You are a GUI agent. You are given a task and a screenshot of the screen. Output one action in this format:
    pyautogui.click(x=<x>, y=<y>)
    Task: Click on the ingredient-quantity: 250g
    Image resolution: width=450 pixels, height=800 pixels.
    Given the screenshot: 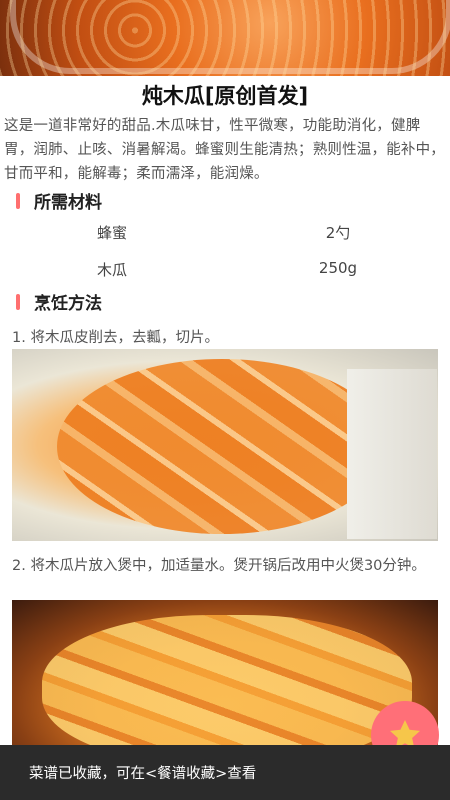 What is the action you would take?
    pyautogui.click(x=338, y=268)
    